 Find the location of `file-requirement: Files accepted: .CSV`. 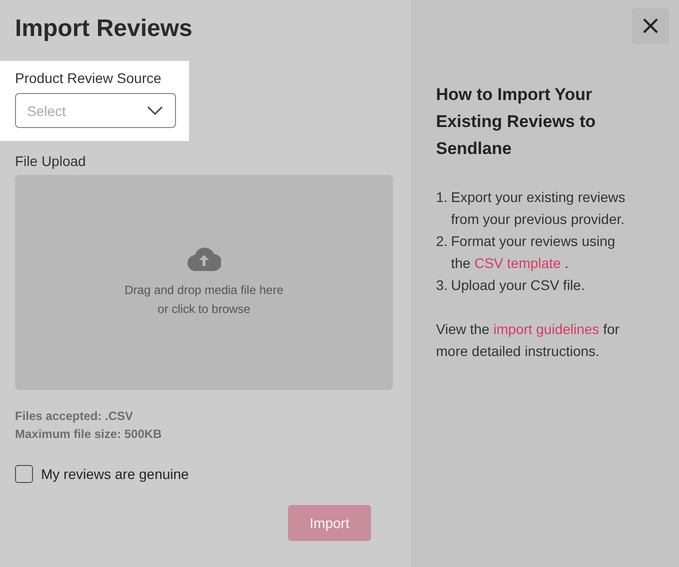

file-requirement: Files accepted: .CSV is located at coordinates (74, 416).